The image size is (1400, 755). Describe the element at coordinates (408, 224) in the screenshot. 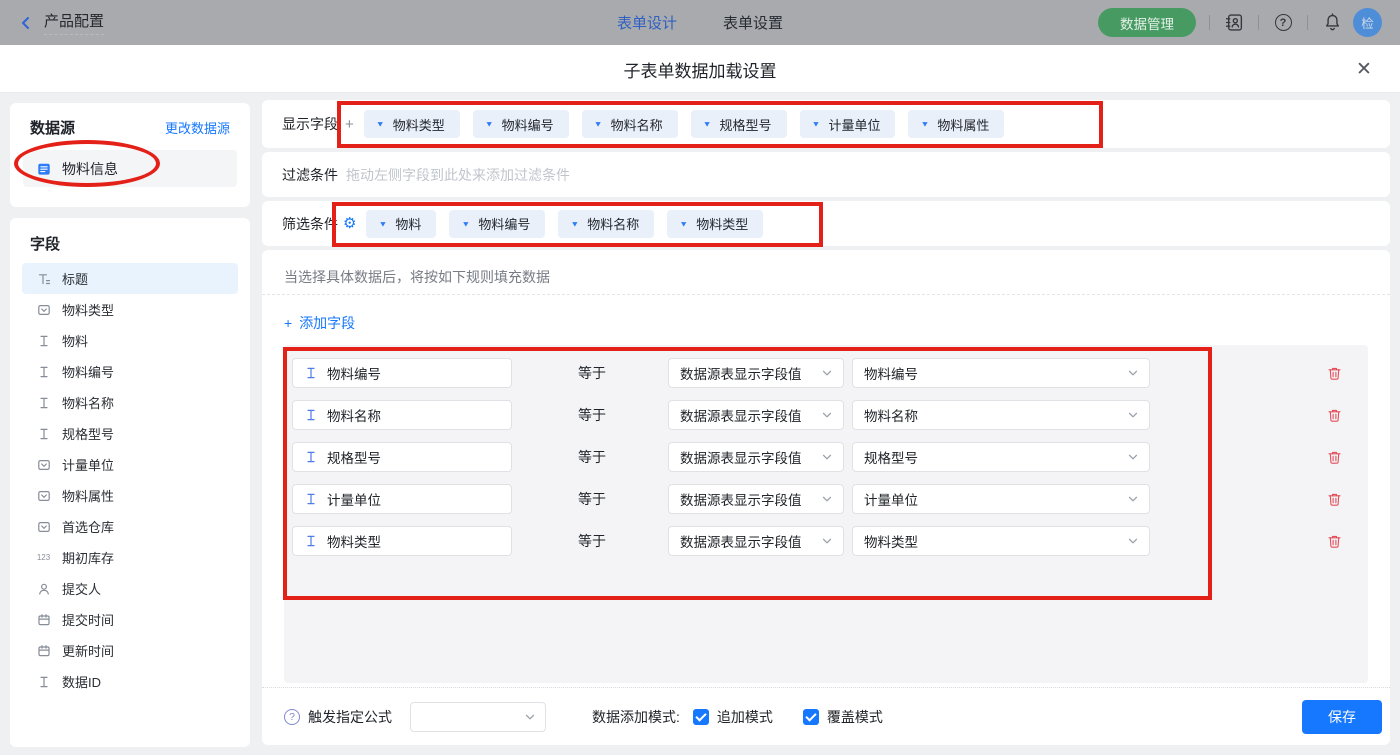

I see `tag-label: 物料` at that location.